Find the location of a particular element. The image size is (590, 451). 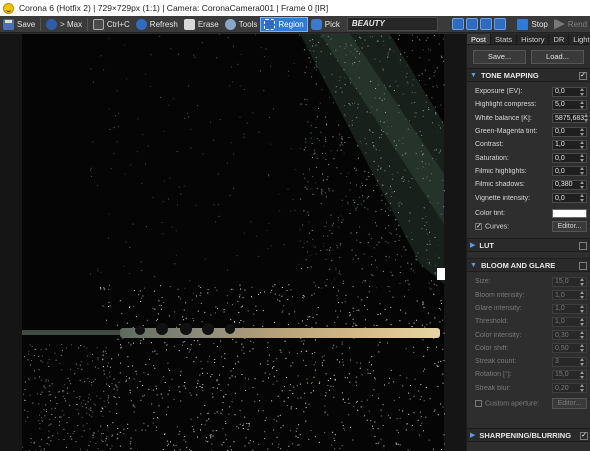

to-max-button: > Max is located at coordinates (64, 24).